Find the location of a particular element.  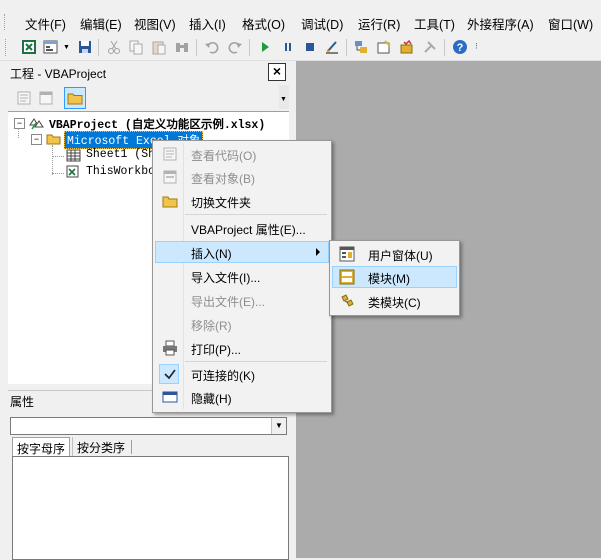

toolbar-overflow-icon: ⁝ is located at coordinates (476, 46).